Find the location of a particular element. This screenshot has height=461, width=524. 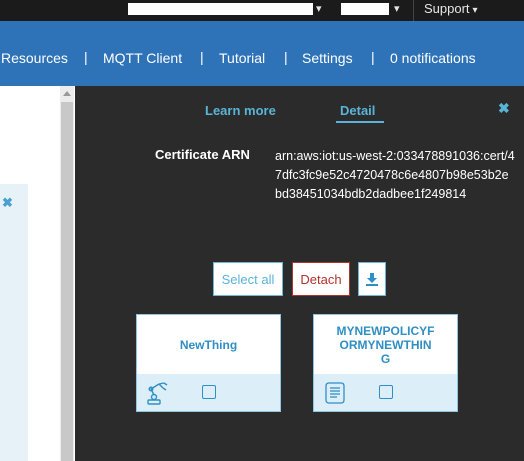

top-account-bar: ▾ ▾ Support ▾ is located at coordinates (262, 10).